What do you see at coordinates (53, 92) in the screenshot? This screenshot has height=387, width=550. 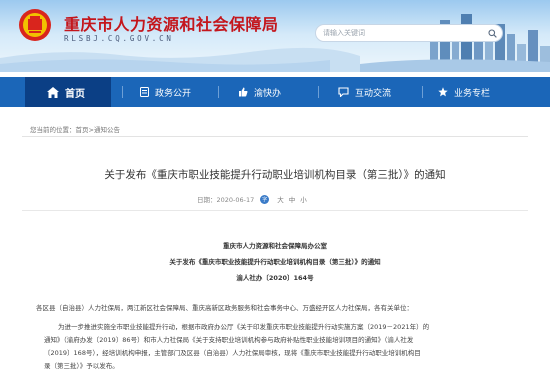 I see `home-icon` at bounding box center [53, 92].